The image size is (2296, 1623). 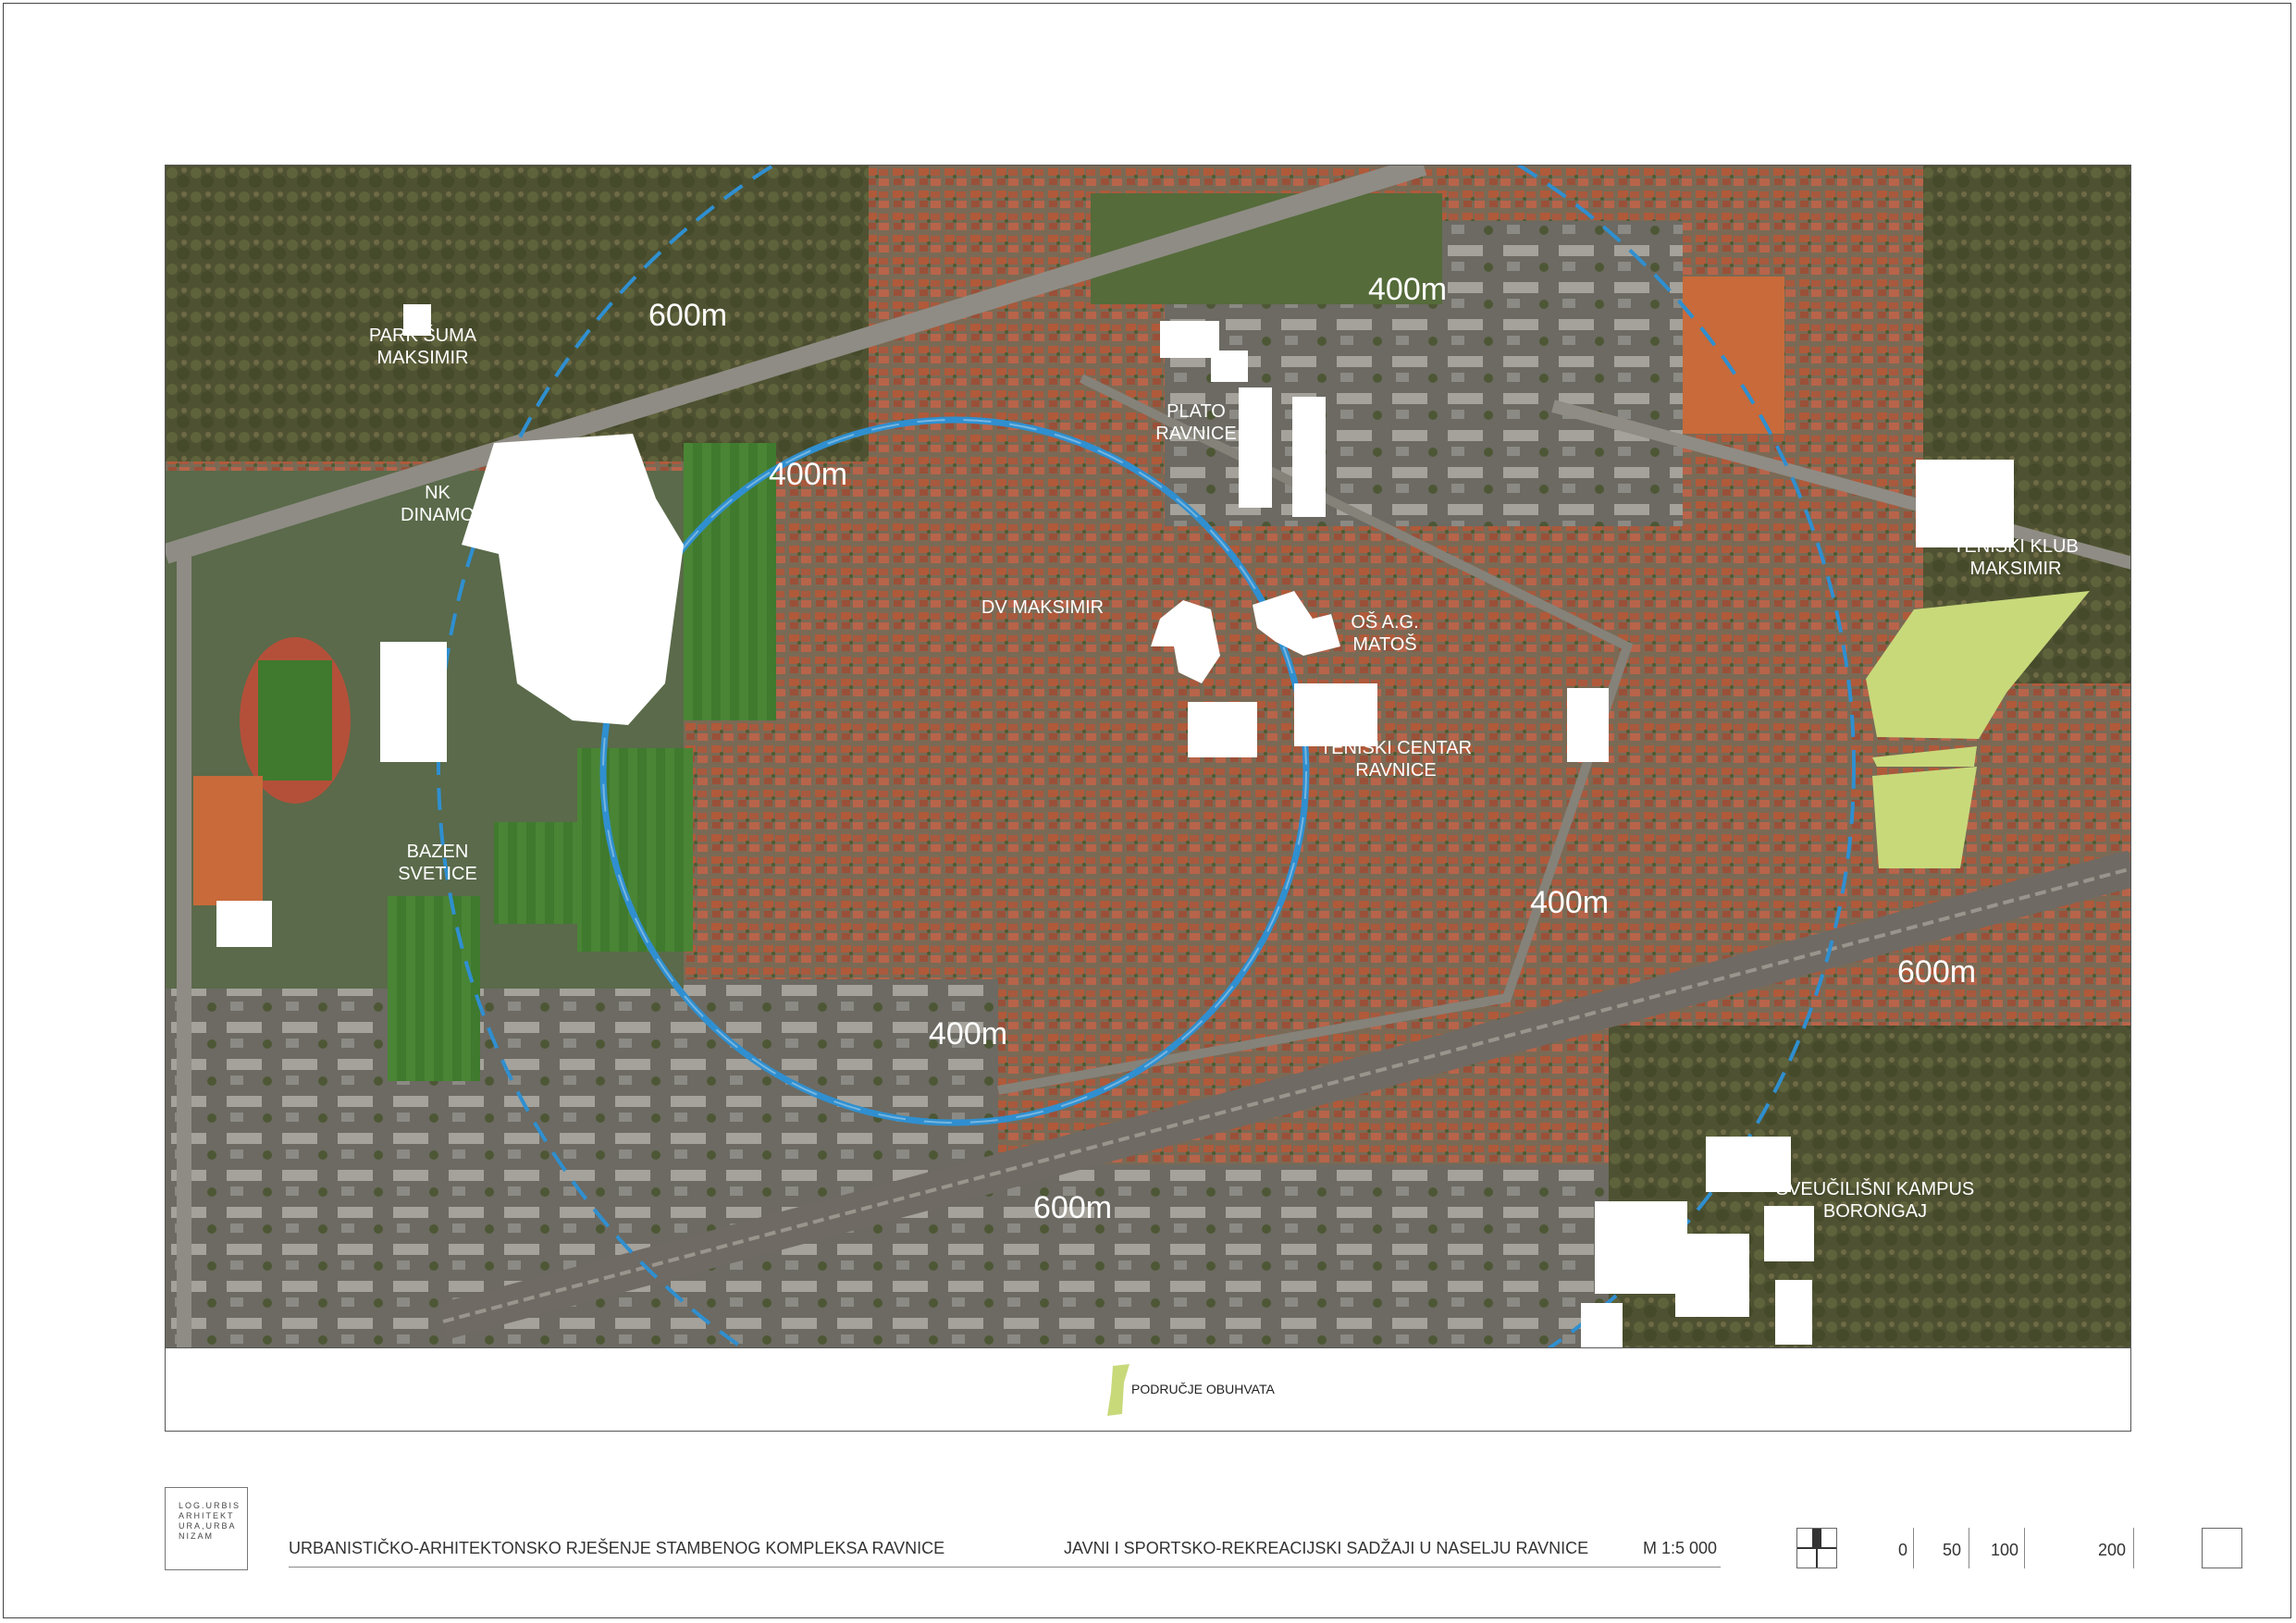 What do you see at coordinates (196, 1536) in the screenshot?
I see `logo-line-4: NIZAM` at bounding box center [196, 1536].